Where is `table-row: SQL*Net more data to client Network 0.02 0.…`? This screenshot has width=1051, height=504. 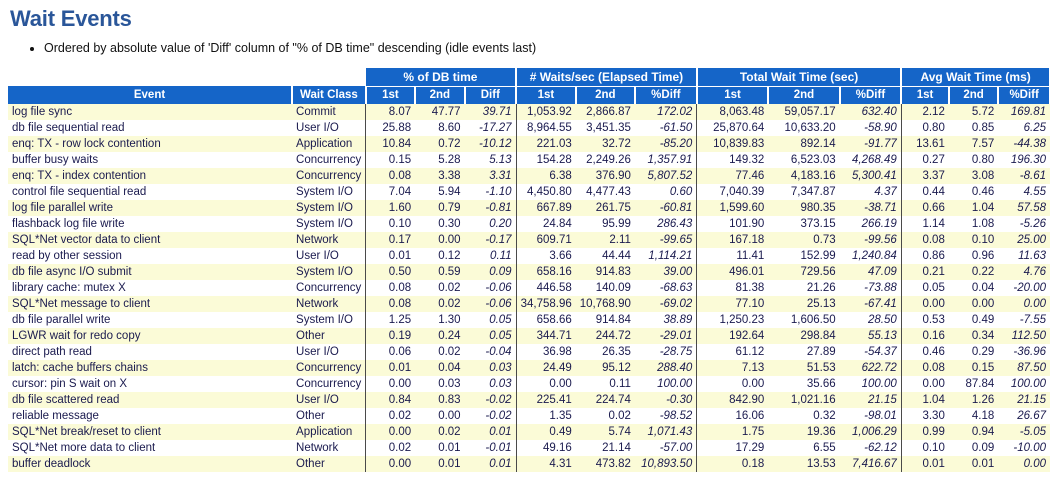
table-row: SQL*Net more data to client Network 0.02 0.… is located at coordinates (529, 448).